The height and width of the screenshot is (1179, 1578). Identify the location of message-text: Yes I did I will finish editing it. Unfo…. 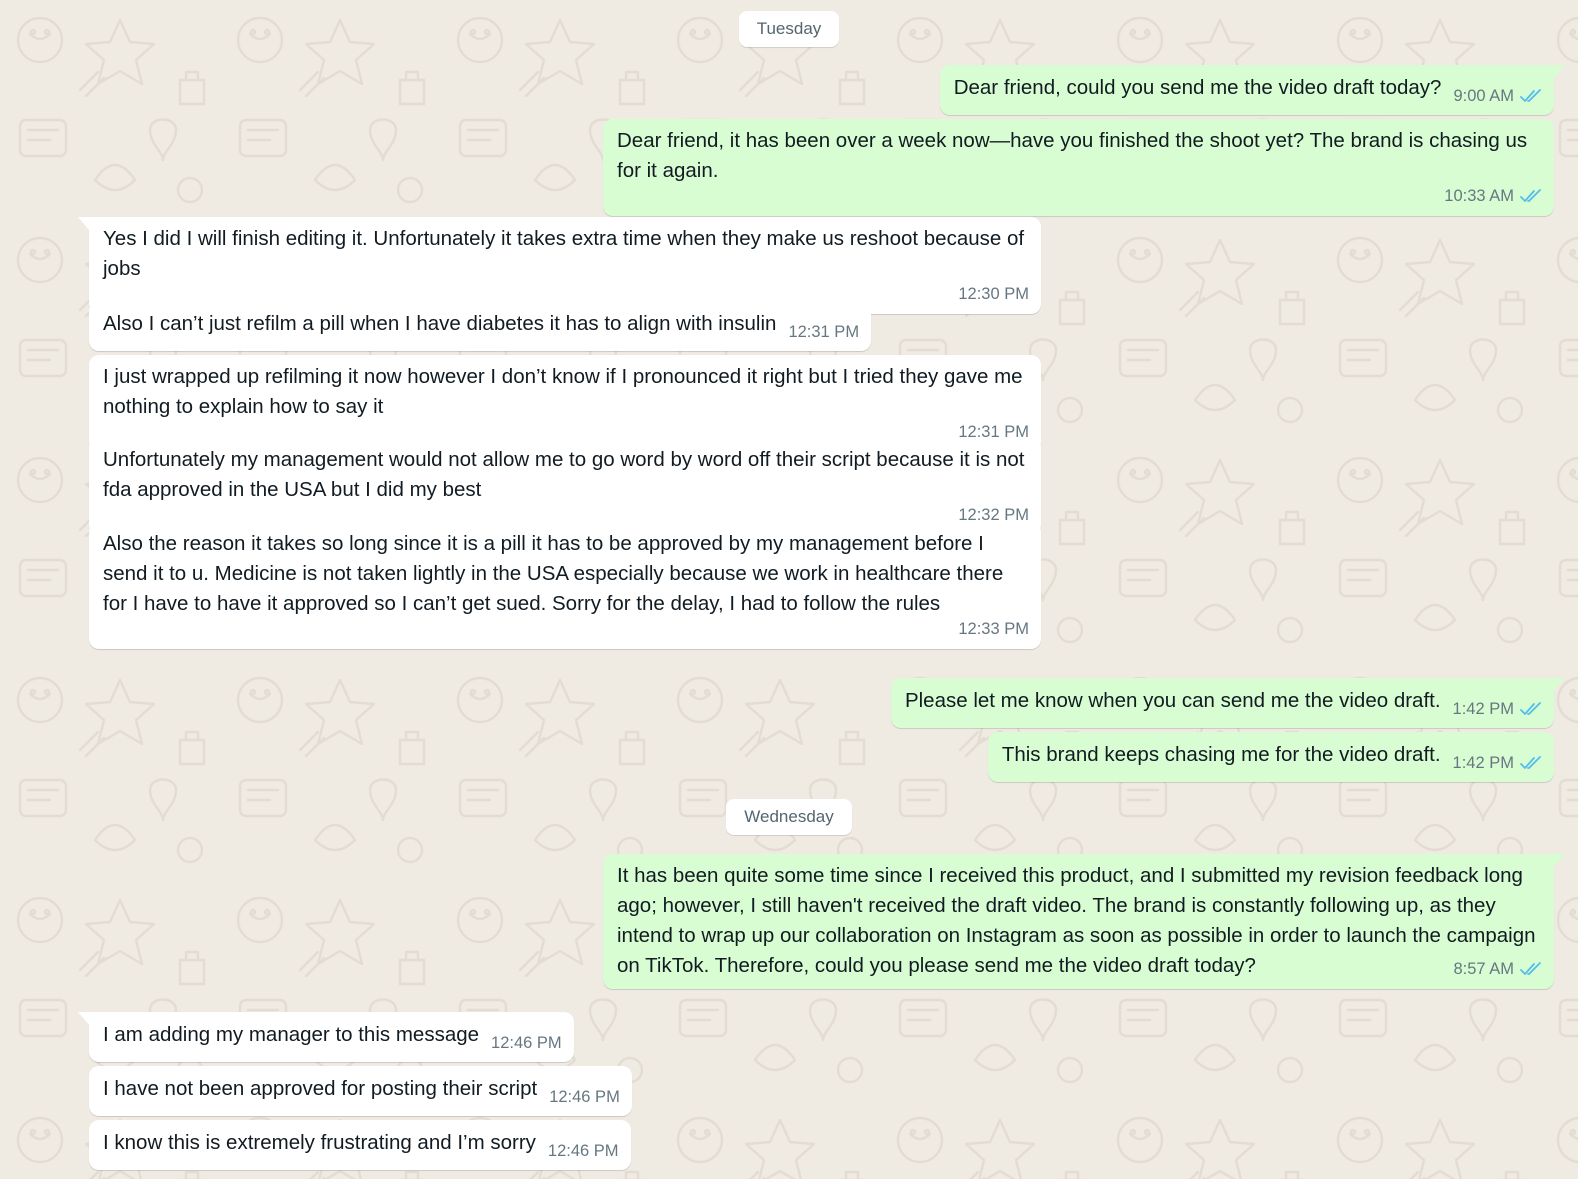
(564, 253).